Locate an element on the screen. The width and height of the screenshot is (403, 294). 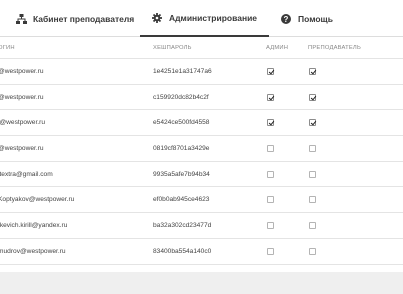
table-row: @westpower.ru 1e4251e1a31747a6 is located at coordinates (201, 72).